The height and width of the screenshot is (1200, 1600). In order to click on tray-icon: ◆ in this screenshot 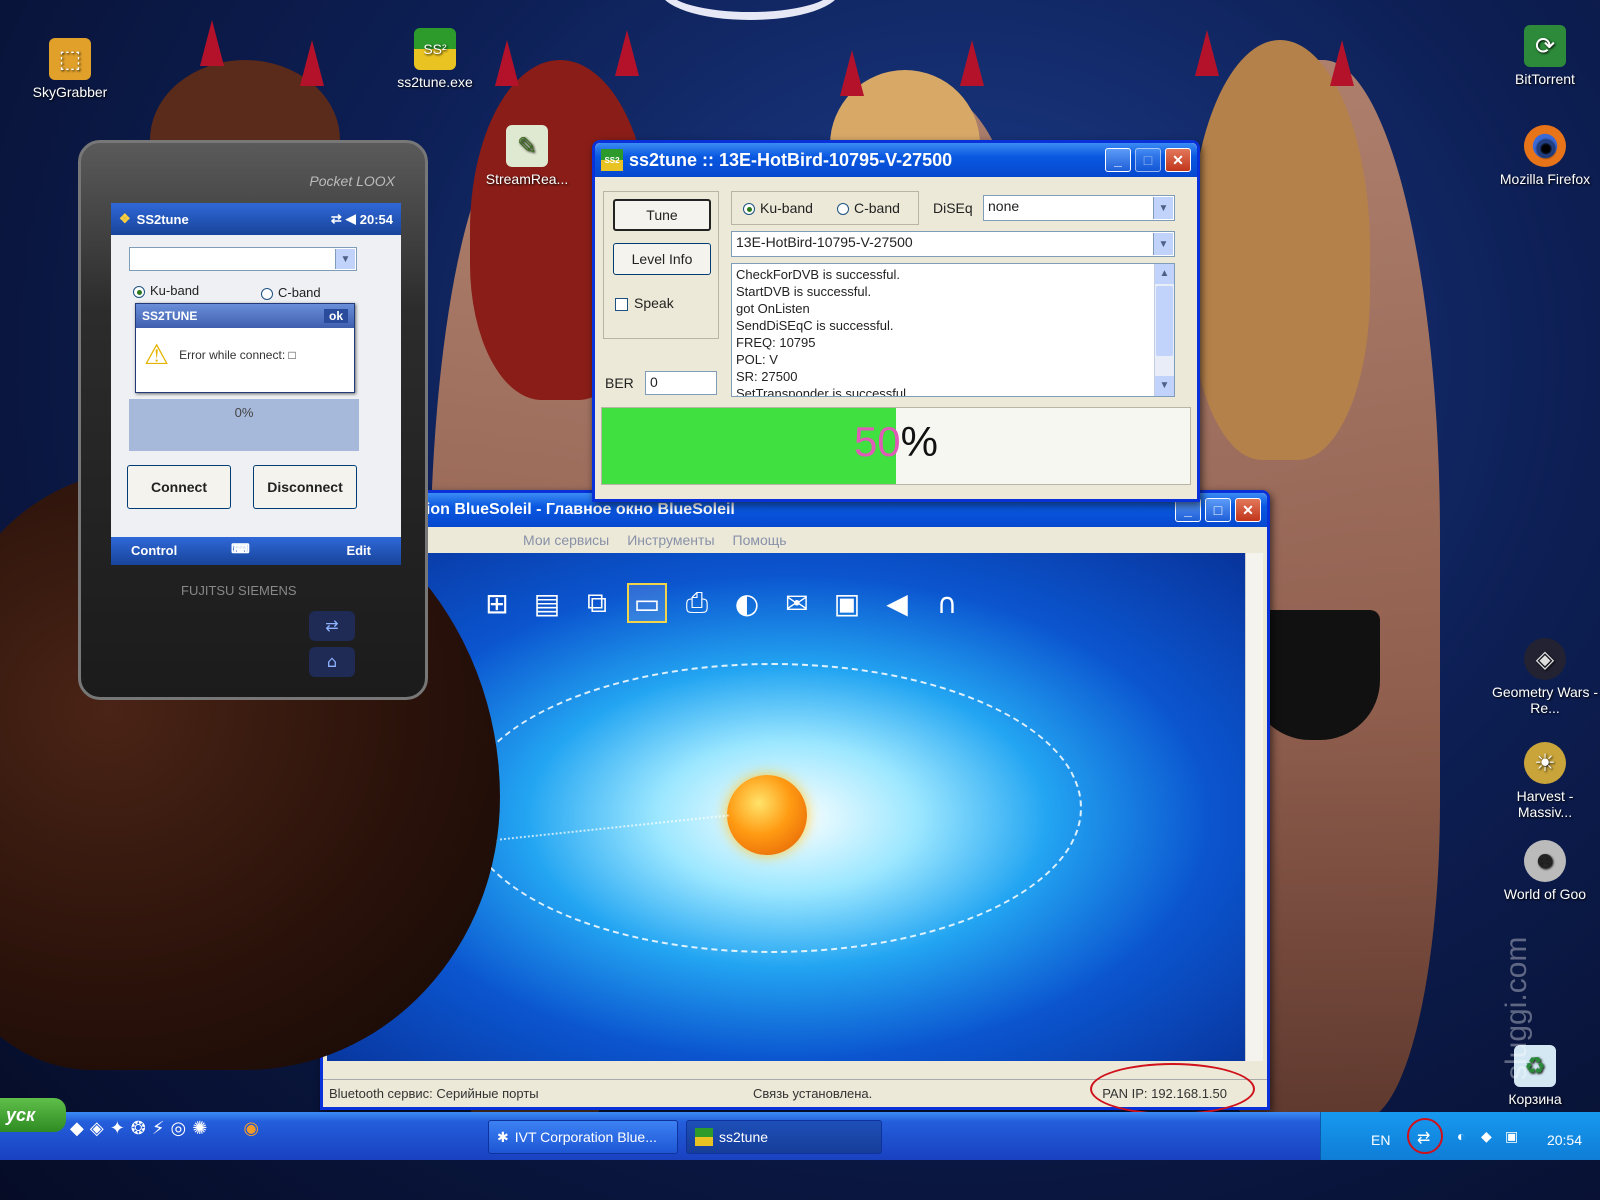, I will do `click(1486, 1136)`.